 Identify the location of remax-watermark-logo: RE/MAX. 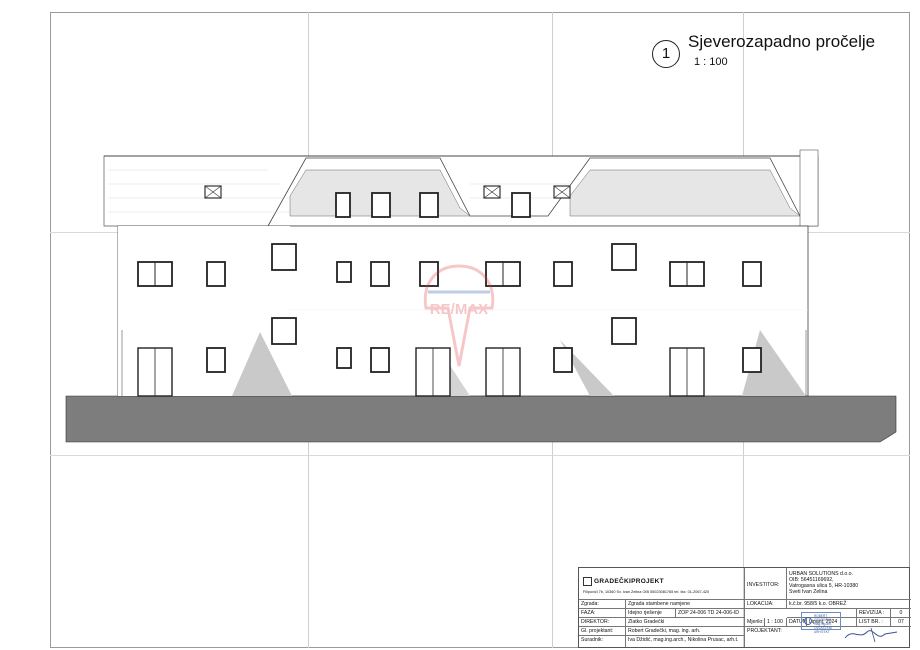
(459, 315).